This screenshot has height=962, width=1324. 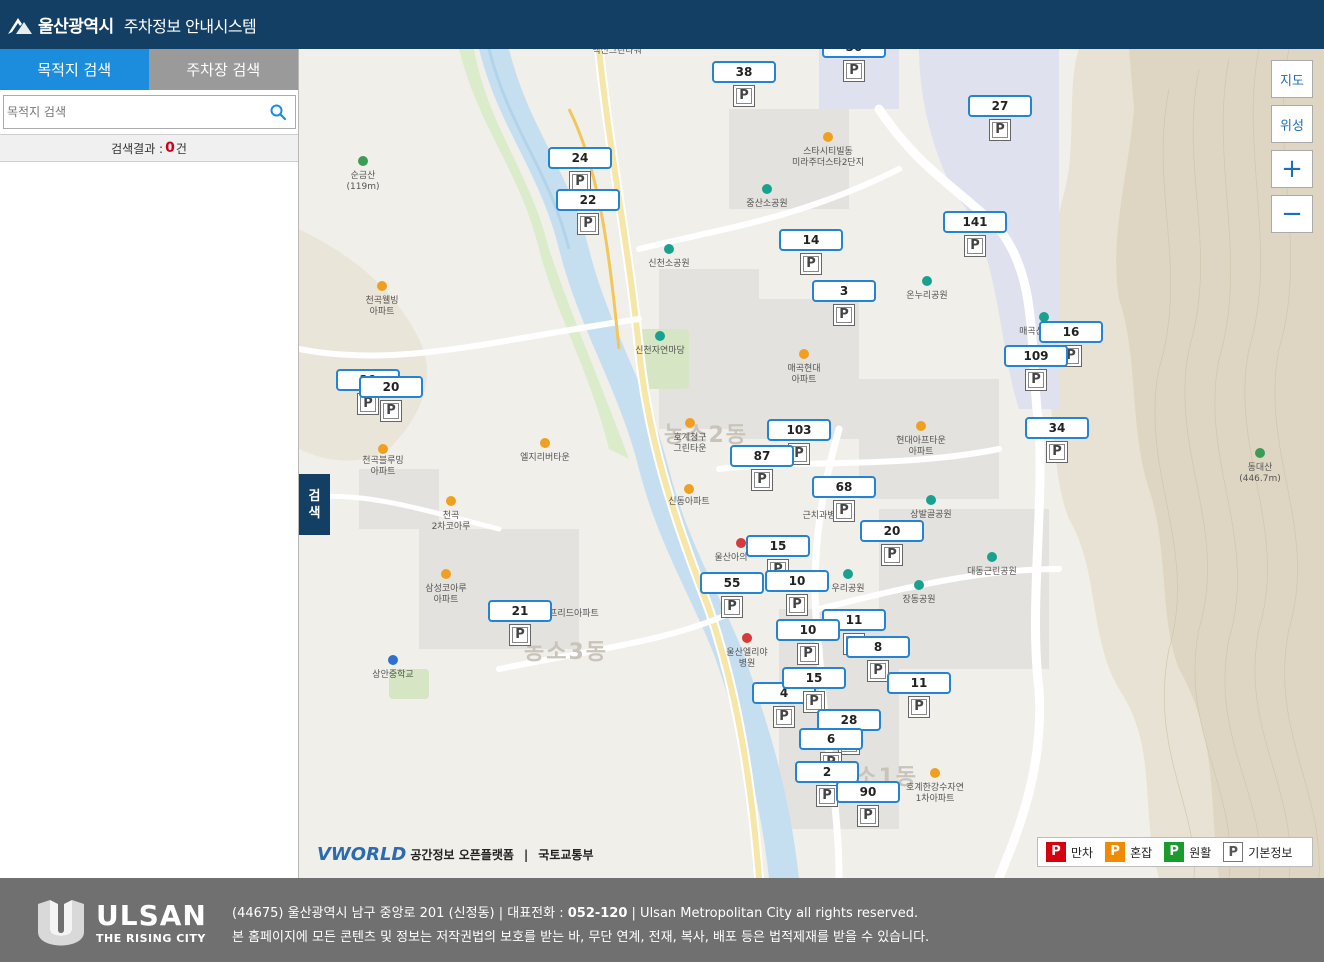 I want to click on parking-marker: 8P, so click(x=878, y=659).